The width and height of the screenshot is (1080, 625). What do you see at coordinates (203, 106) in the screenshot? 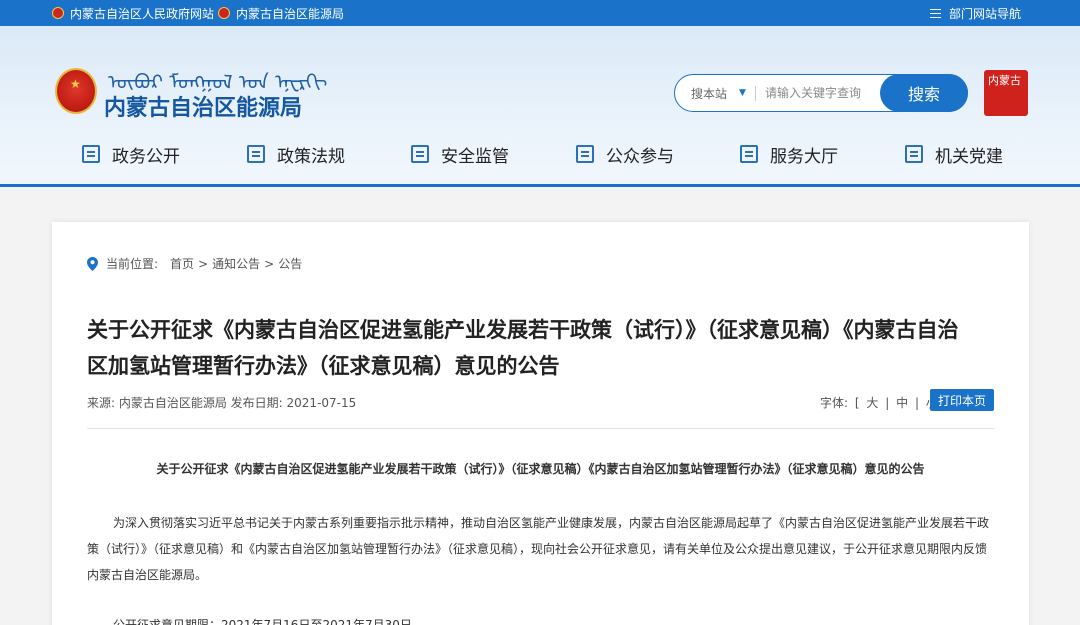
I see `site-title: 内蒙古自治区能源局` at bounding box center [203, 106].